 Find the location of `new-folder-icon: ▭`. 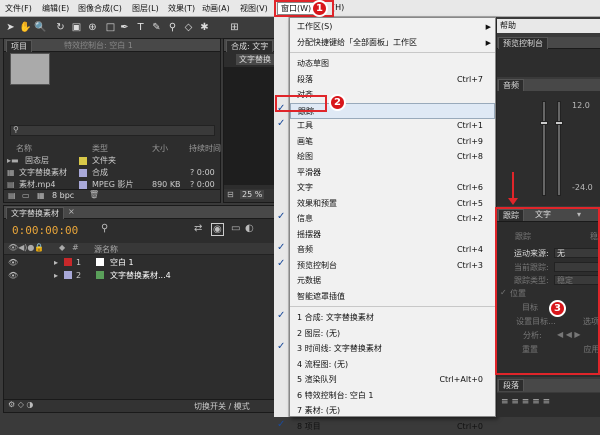

new-folder-icon: ▭ is located at coordinates (26, 195).